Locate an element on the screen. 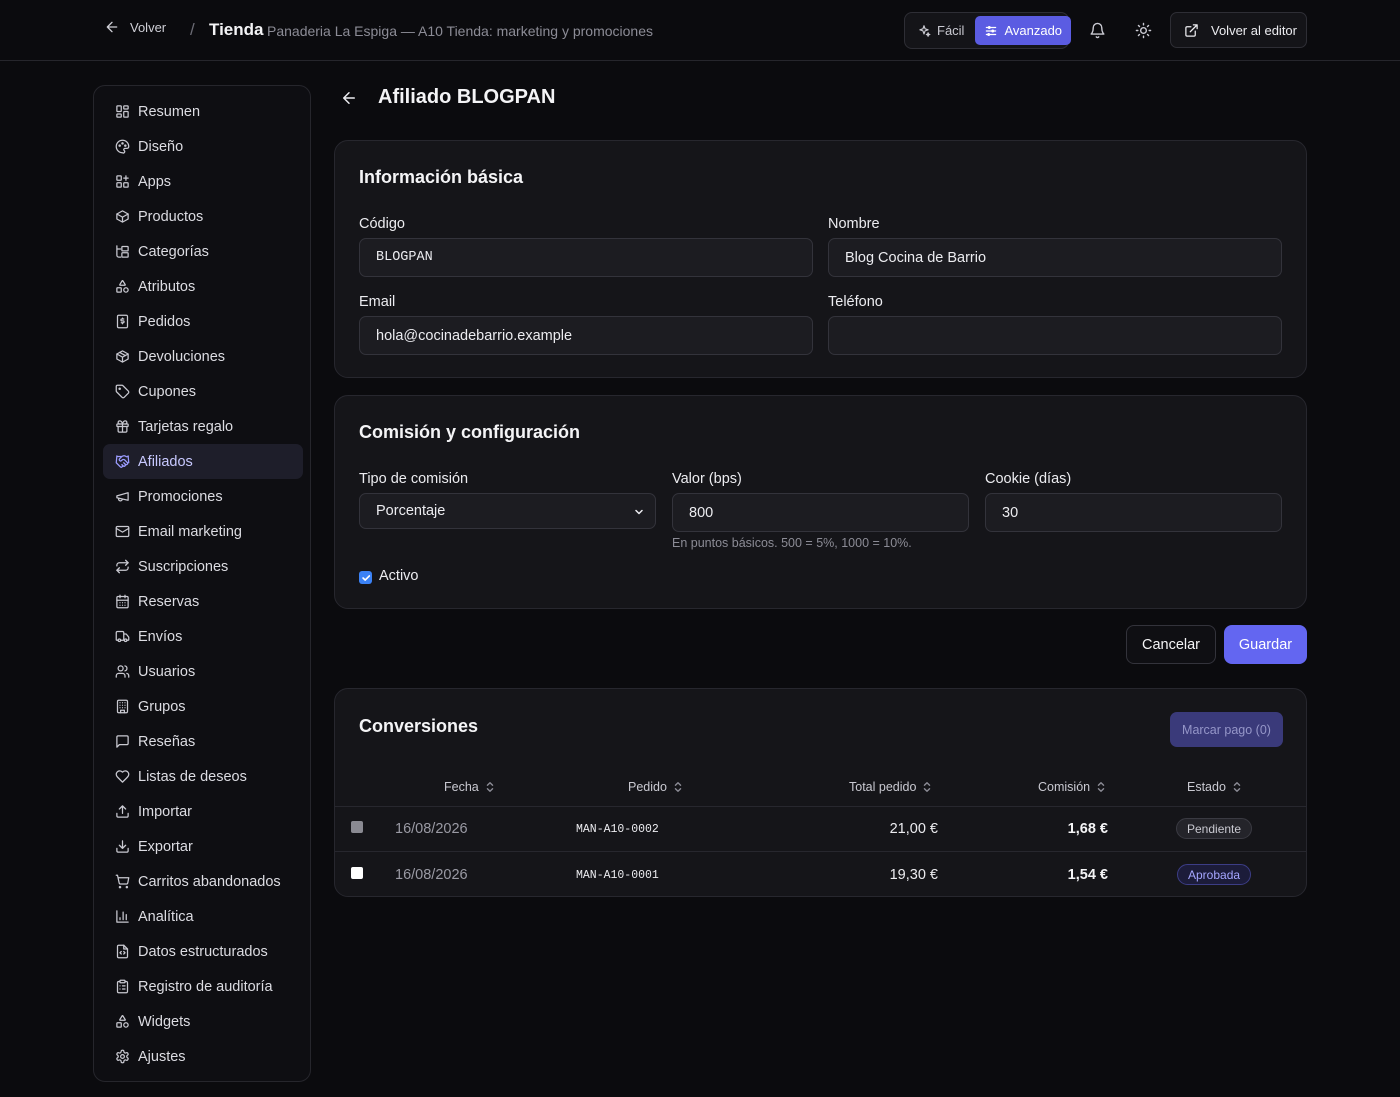  row-order-link: MAN-A10-0001 is located at coordinates (617, 875).